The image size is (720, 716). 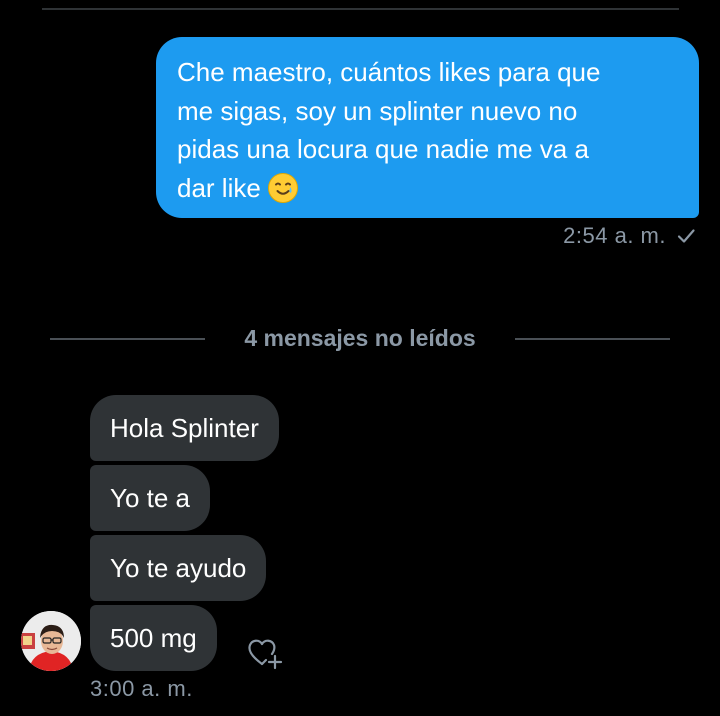 I want to click on avatar, so click(x=51, y=641).